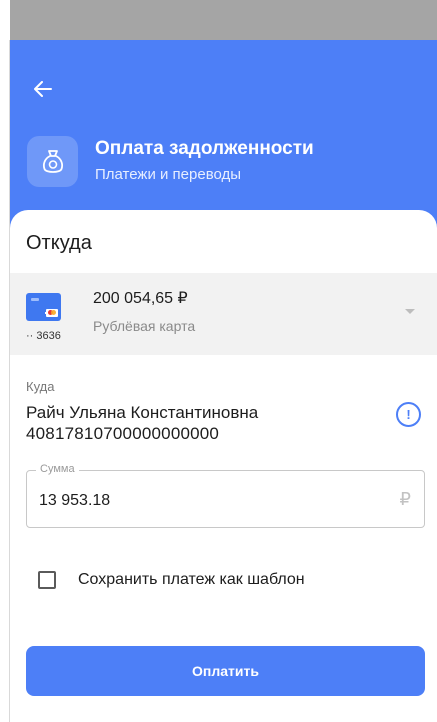 The width and height of the screenshot is (437, 722). I want to click on pay-button: Оплатить, so click(225, 671).